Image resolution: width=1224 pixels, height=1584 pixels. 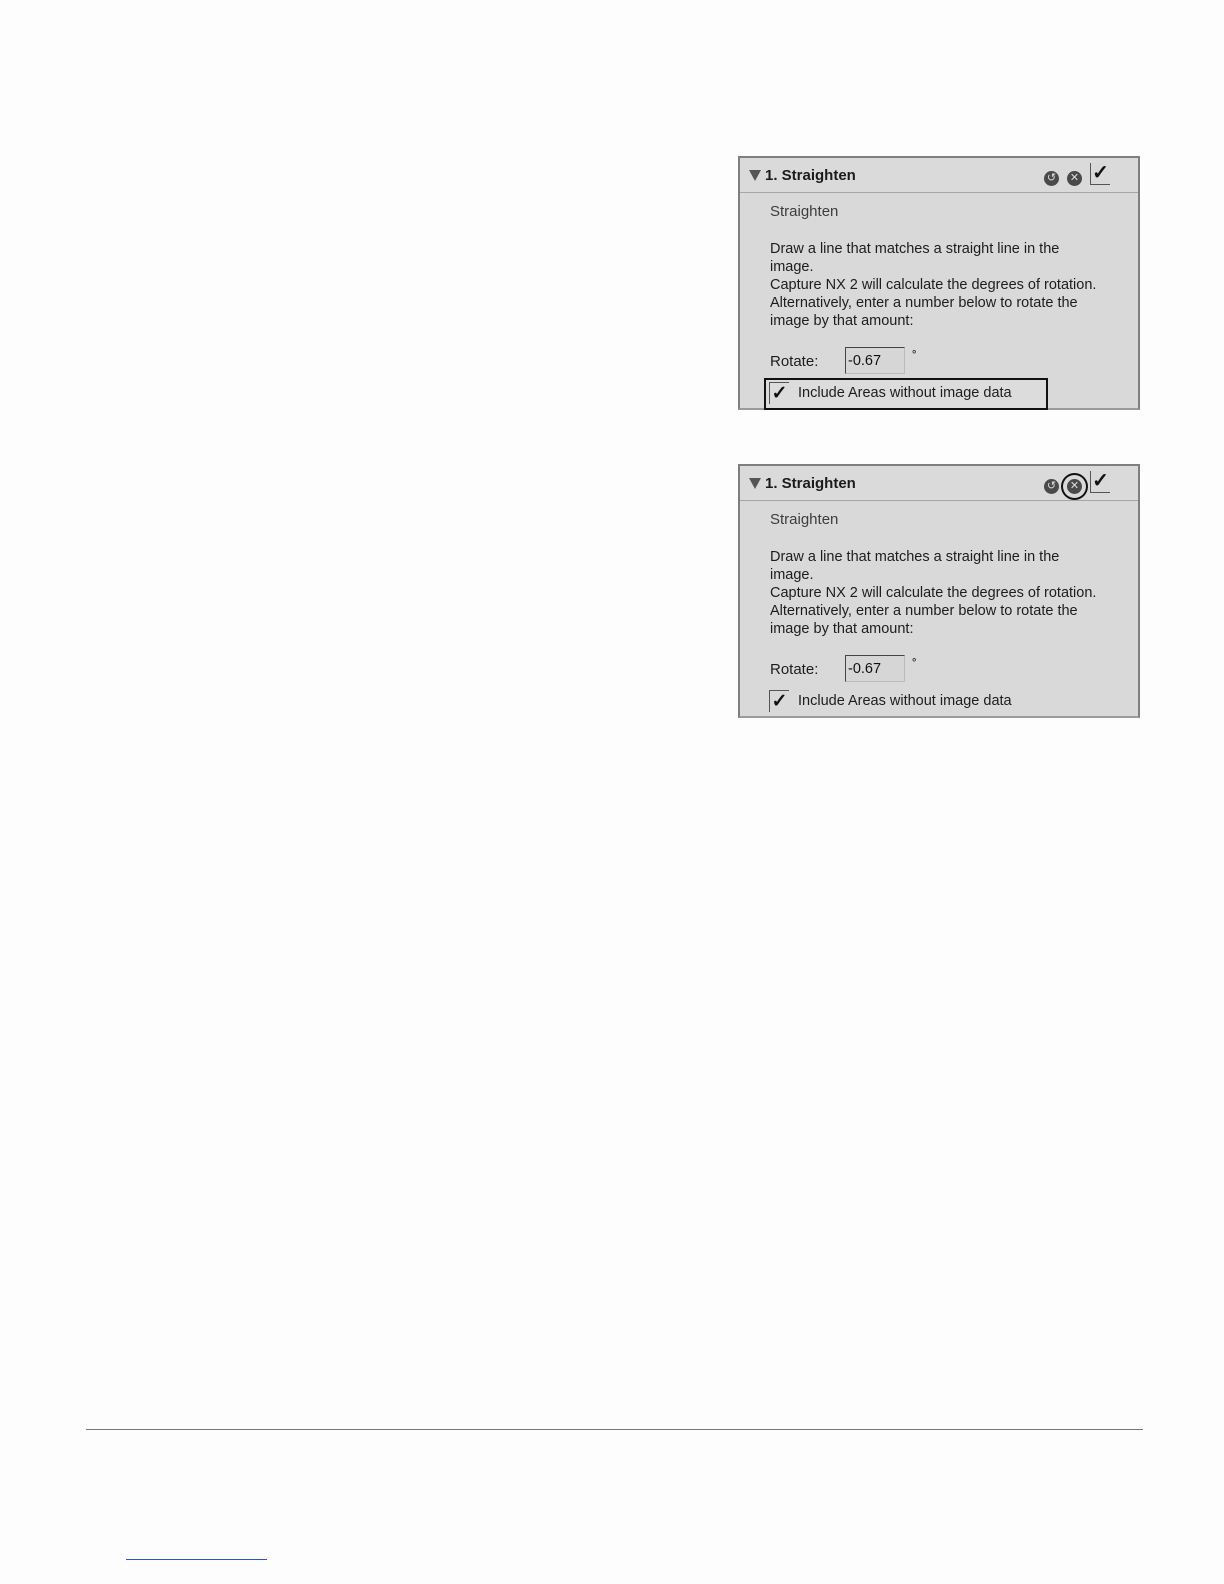 I want to click on page-divider, so click(x=614, y=1429).